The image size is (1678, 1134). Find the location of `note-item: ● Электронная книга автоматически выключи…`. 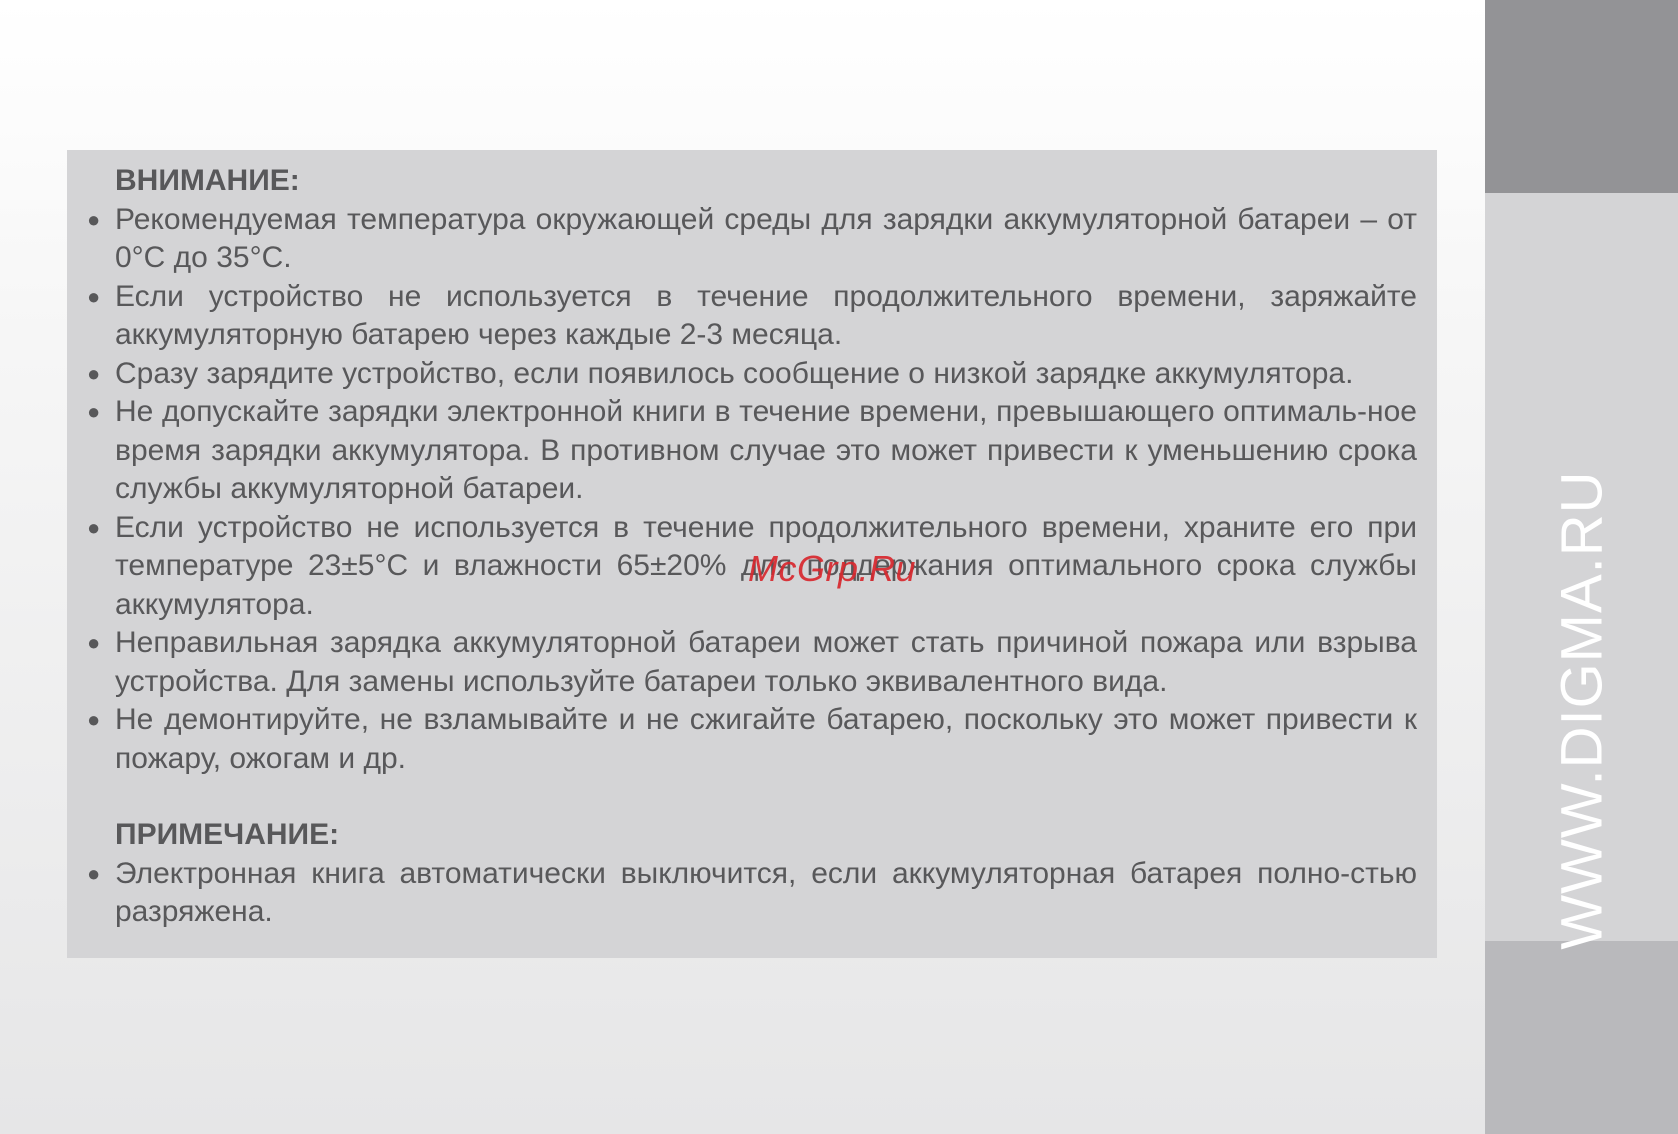

note-item: ● Электронная книга автоматически выключи… is located at coordinates (752, 893).